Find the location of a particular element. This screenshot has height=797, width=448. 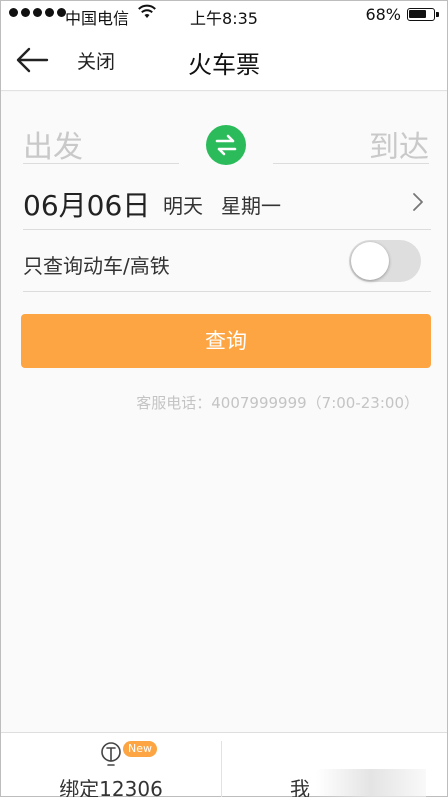

weekday-label: 星期一 is located at coordinates (251, 206).